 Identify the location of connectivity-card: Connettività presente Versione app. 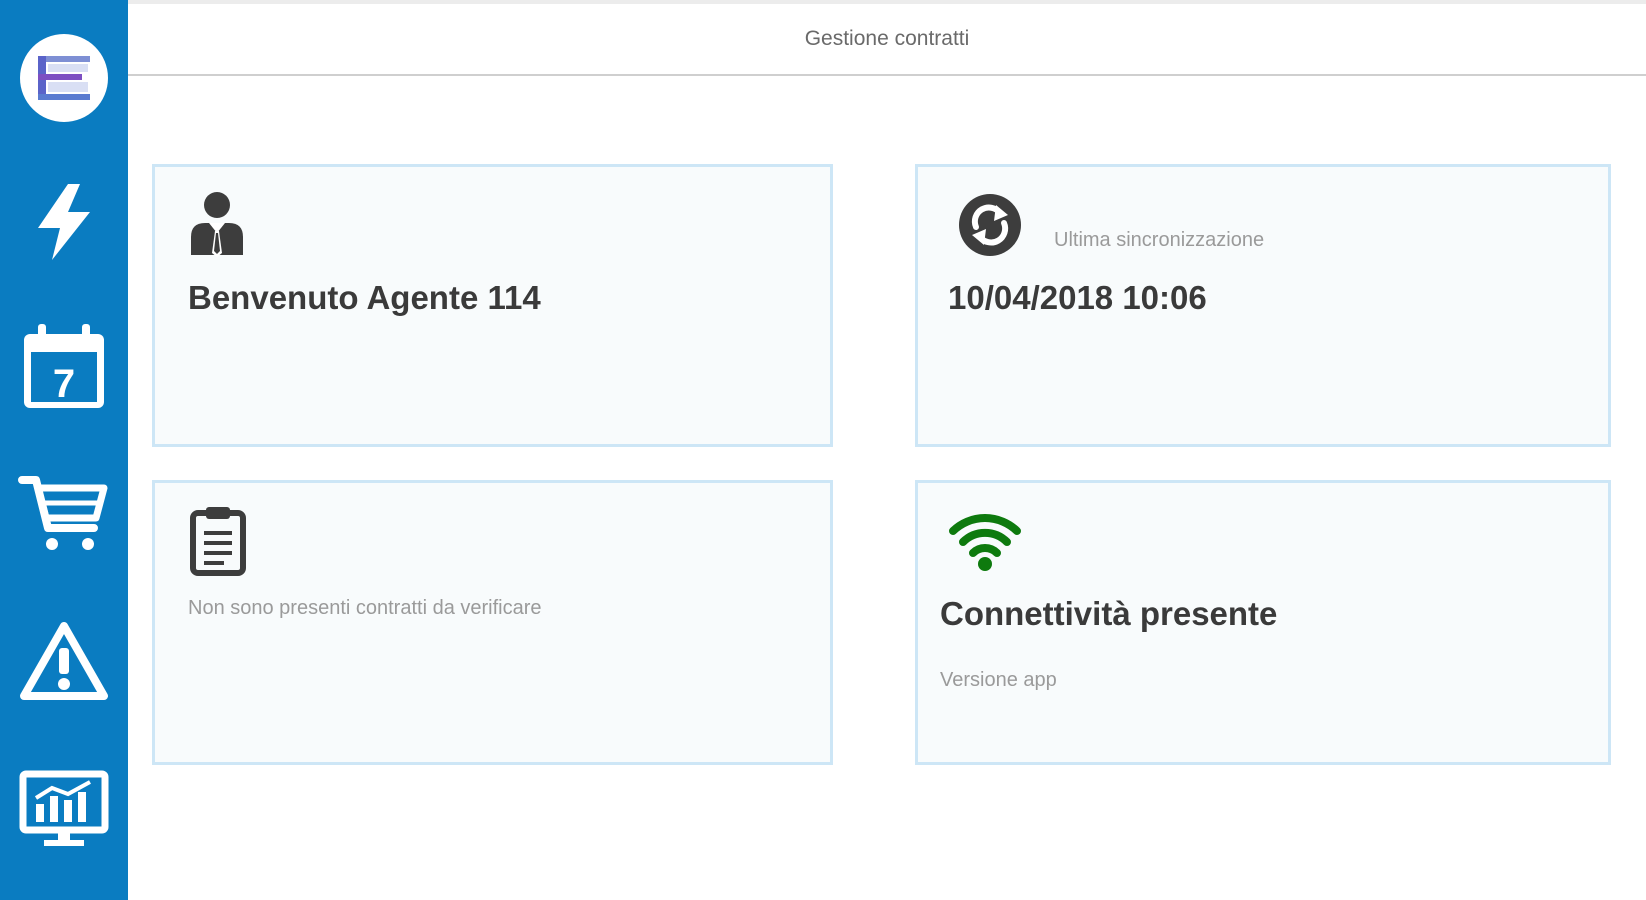
(1263, 622).